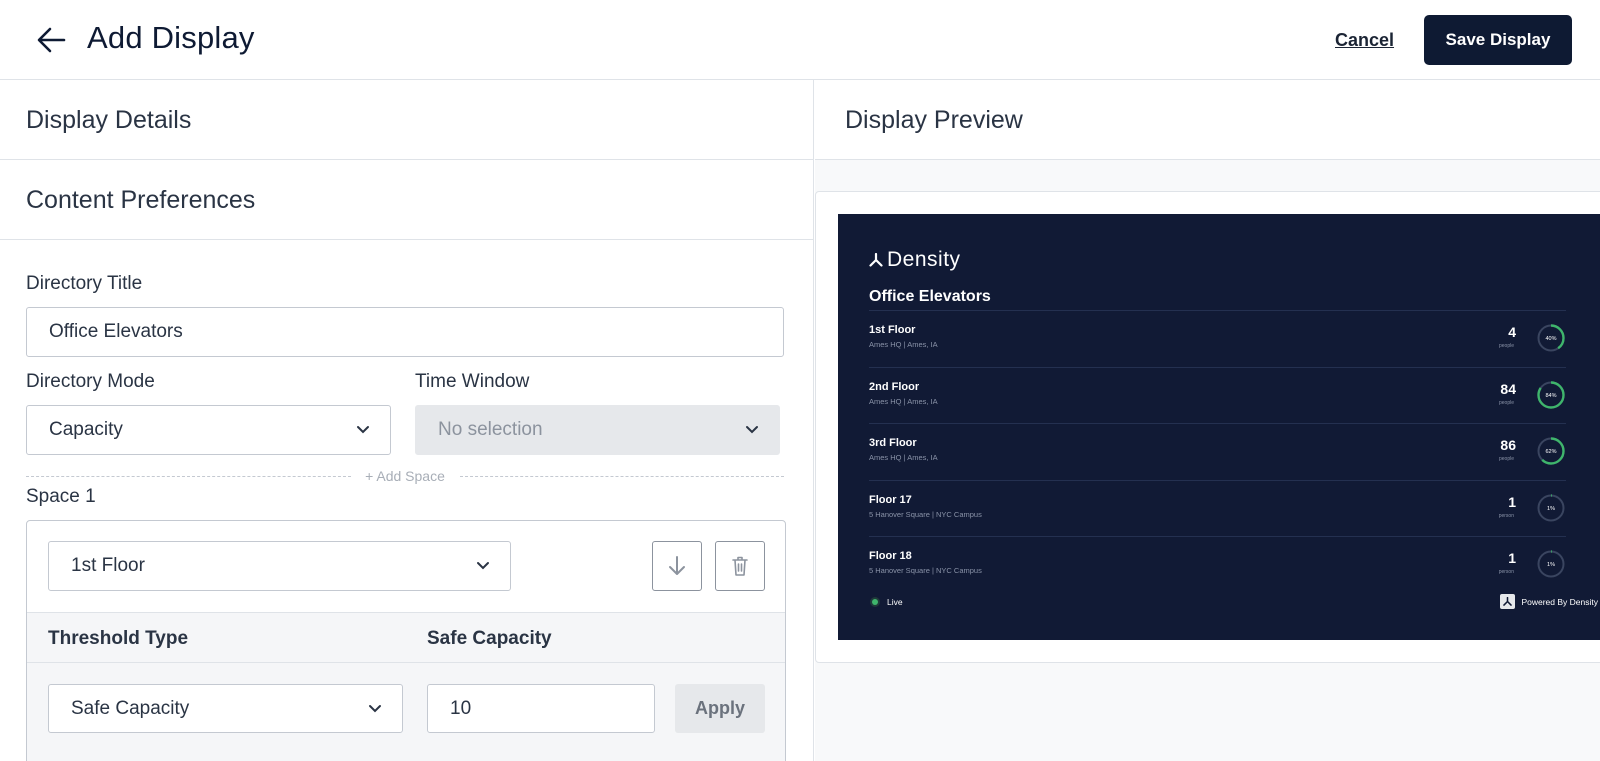 This screenshot has width=1600, height=761. I want to click on capacity-ring: 40%, so click(1551, 338).